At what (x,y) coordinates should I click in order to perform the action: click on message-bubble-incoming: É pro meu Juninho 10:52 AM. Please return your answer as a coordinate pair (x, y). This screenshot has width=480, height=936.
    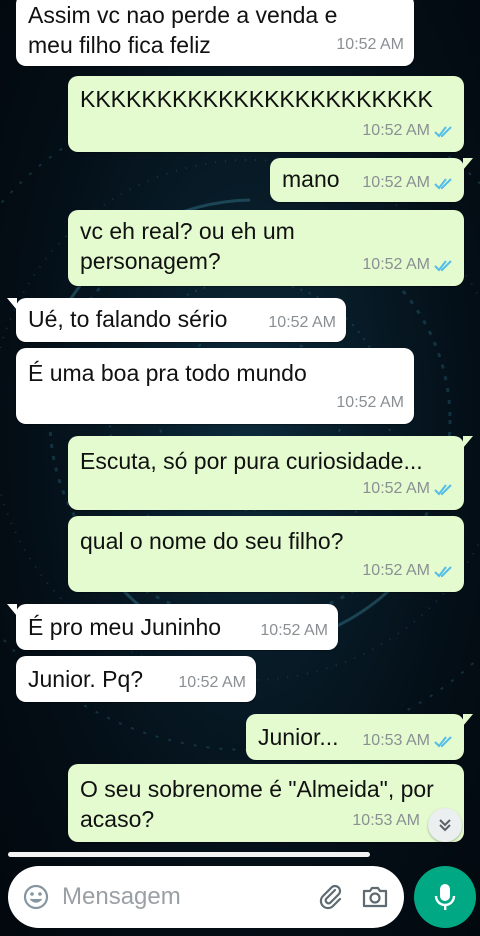
    Looking at the image, I should click on (172, 627).